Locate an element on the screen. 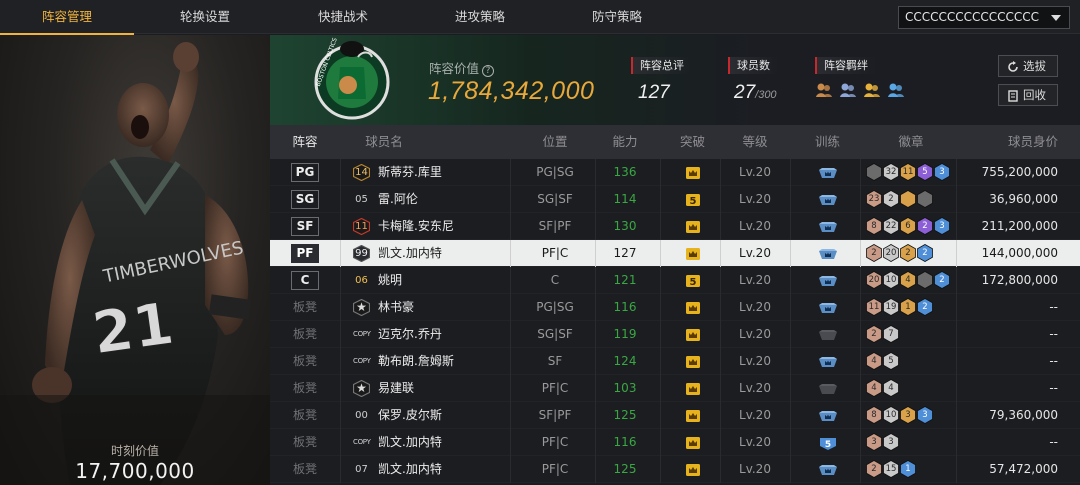 The image size is (1080, 485). badge-hex-icon: 3 is located at coordinates (908, 415).